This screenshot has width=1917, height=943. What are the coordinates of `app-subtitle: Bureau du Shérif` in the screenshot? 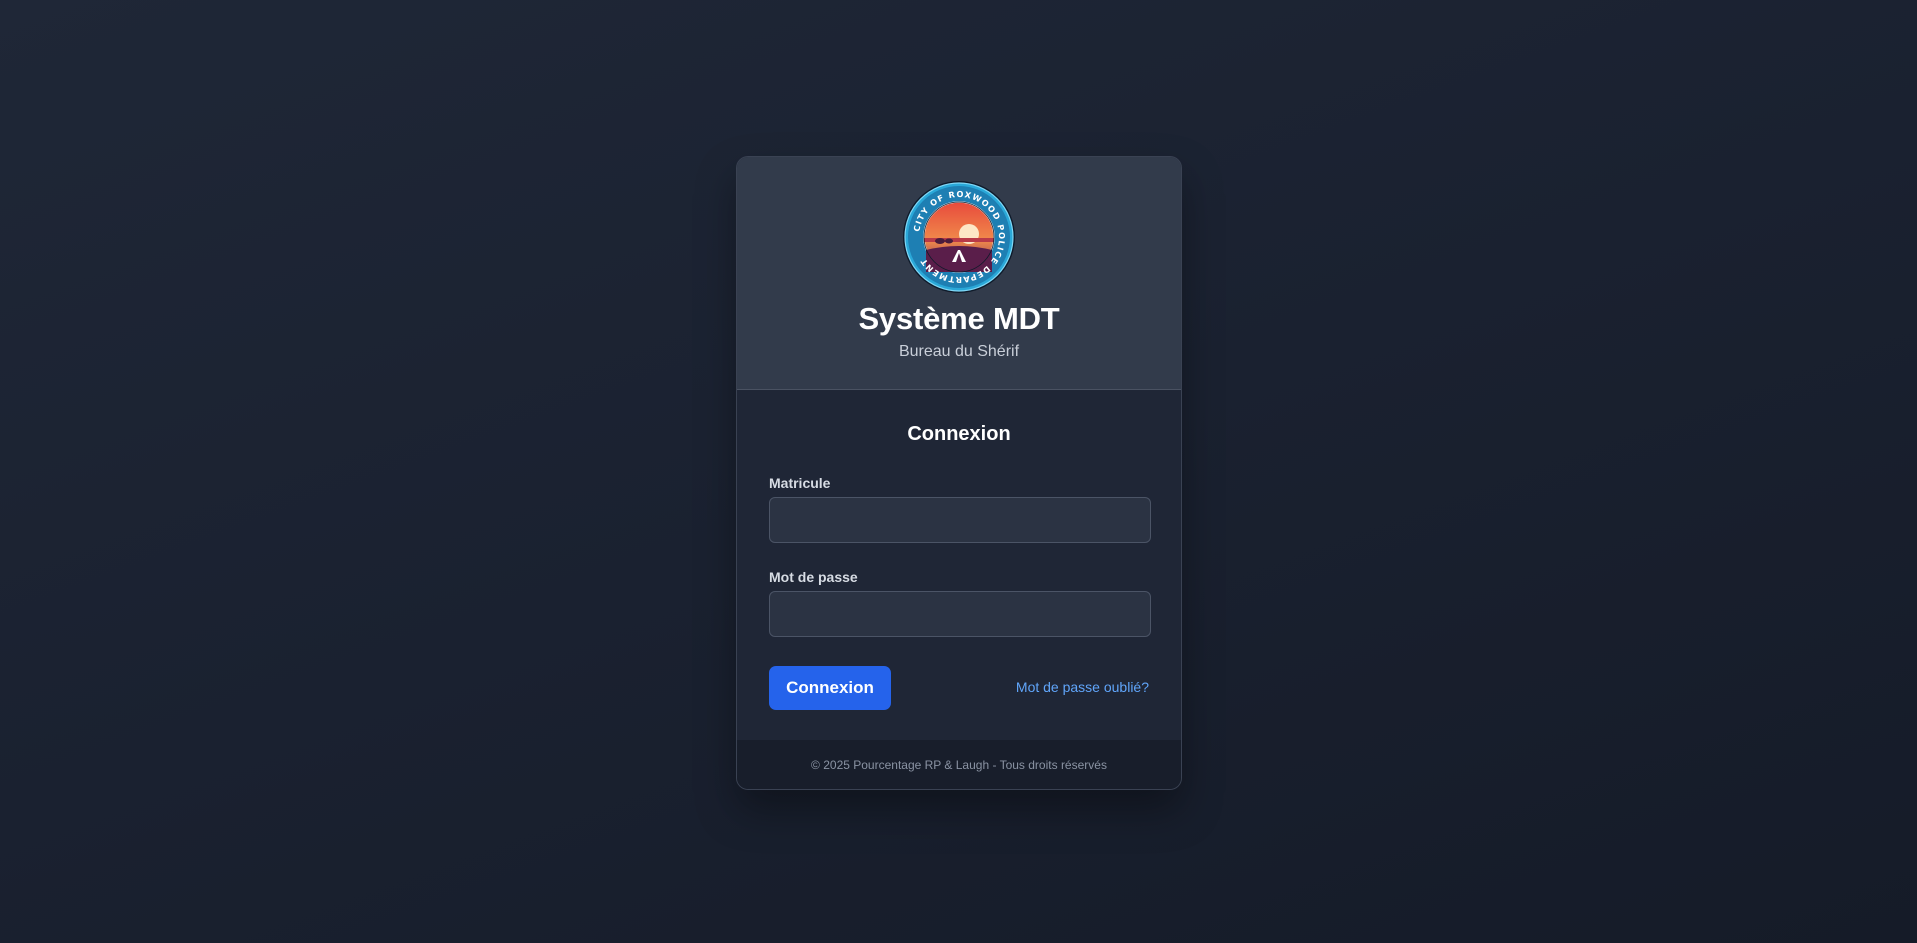 It's located at (959, 351).